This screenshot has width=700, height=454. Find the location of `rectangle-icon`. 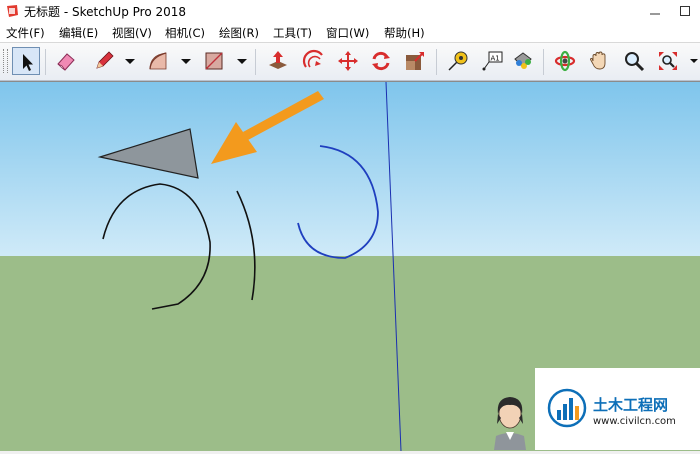

rectangle-icon is located at coordinates (214, 61).